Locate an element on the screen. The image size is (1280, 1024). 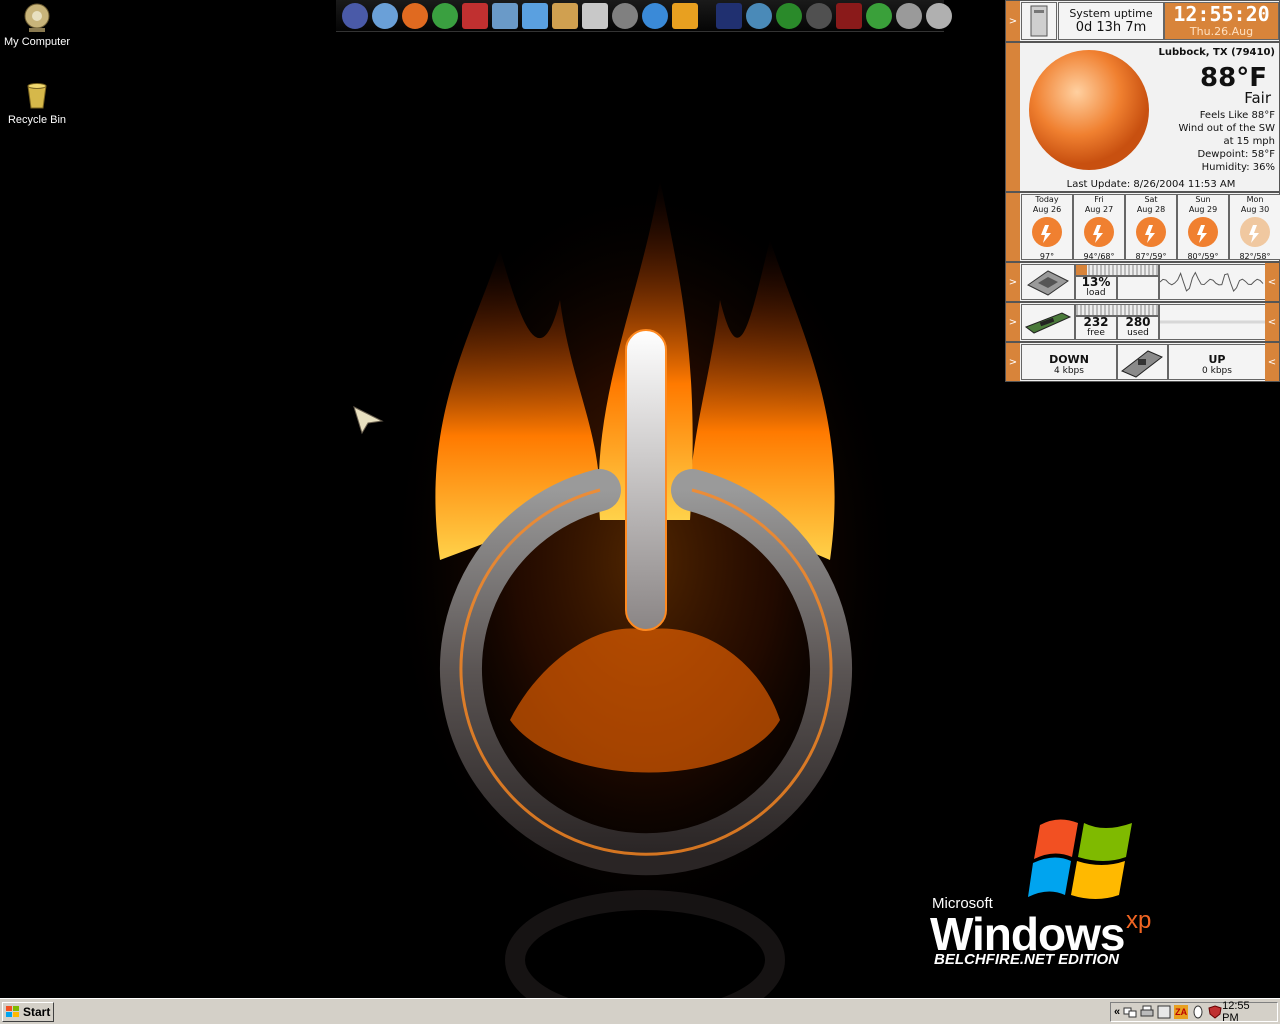
my-computer-shortcut: My Computer is located at coordinates (37, 25).